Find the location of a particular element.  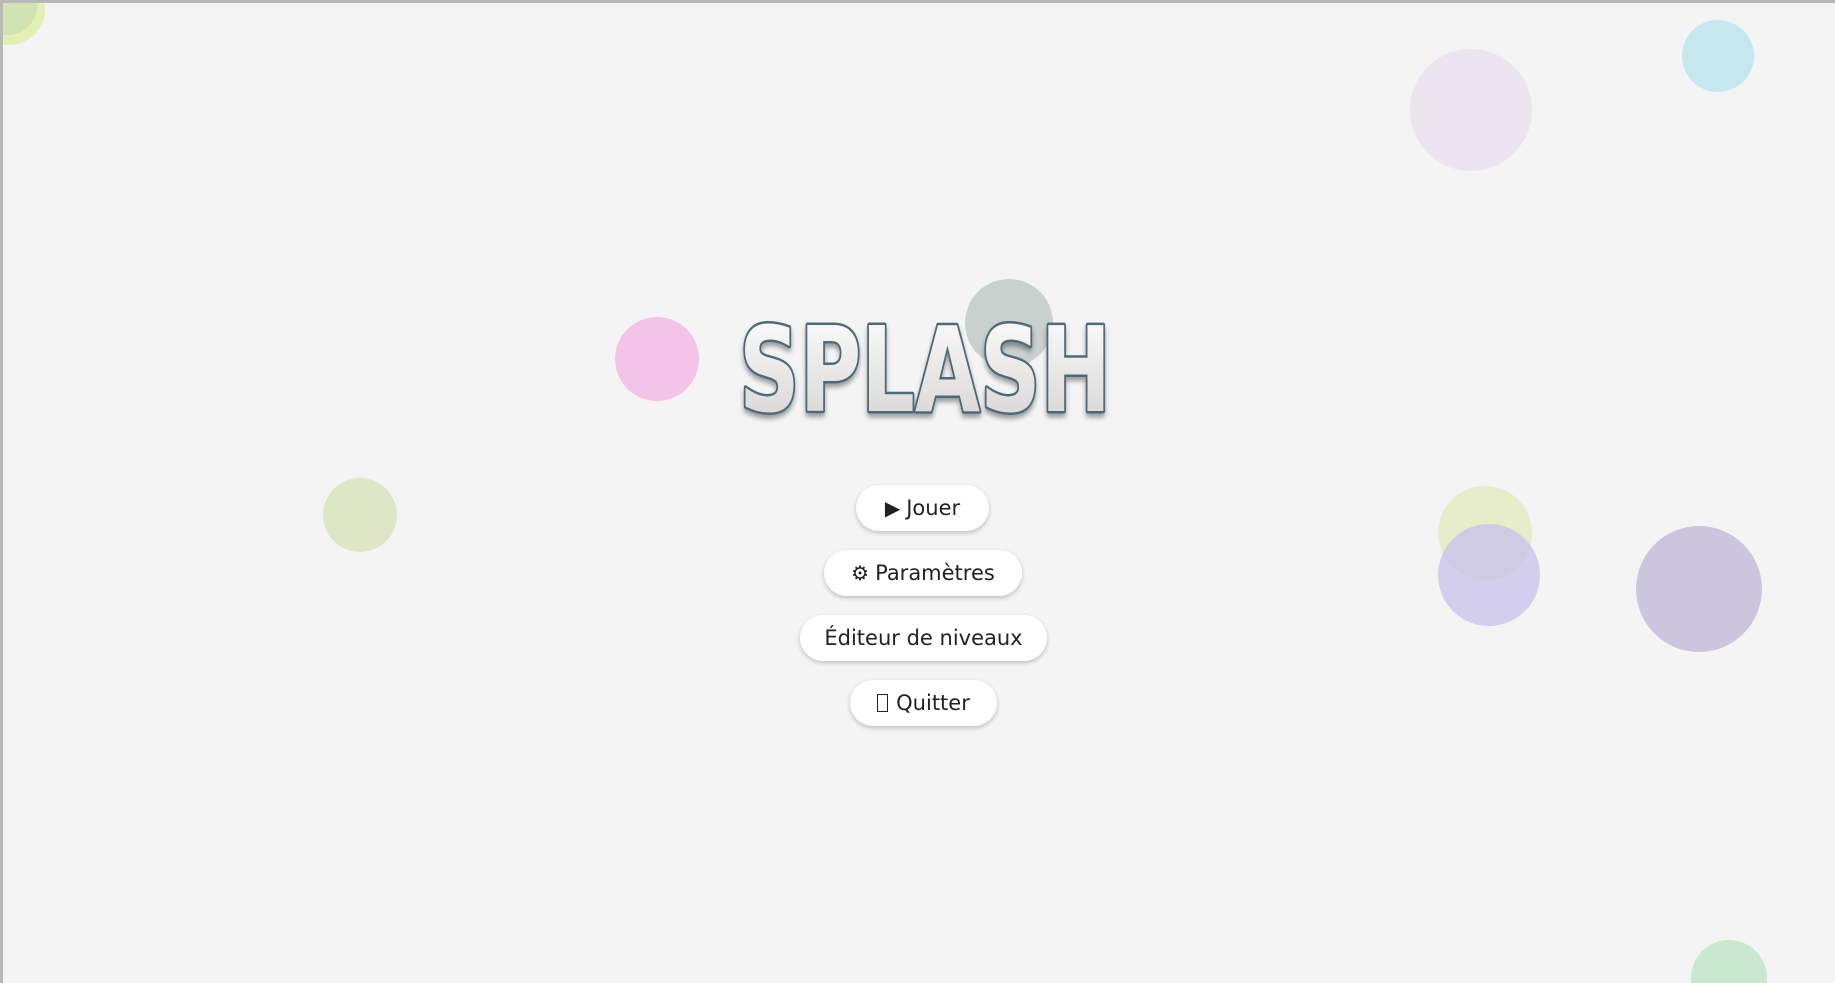

level-editor-label: Éditeur de niveaux is located at coordinates (923, 638).